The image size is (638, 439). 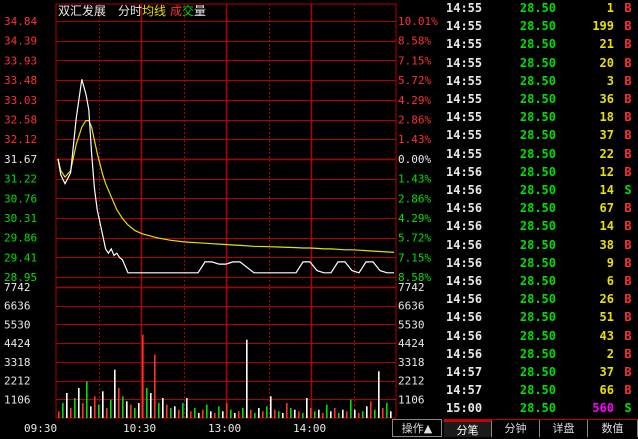 I want to click on price-tick-label: 32.58, so click(x=20, y=120).